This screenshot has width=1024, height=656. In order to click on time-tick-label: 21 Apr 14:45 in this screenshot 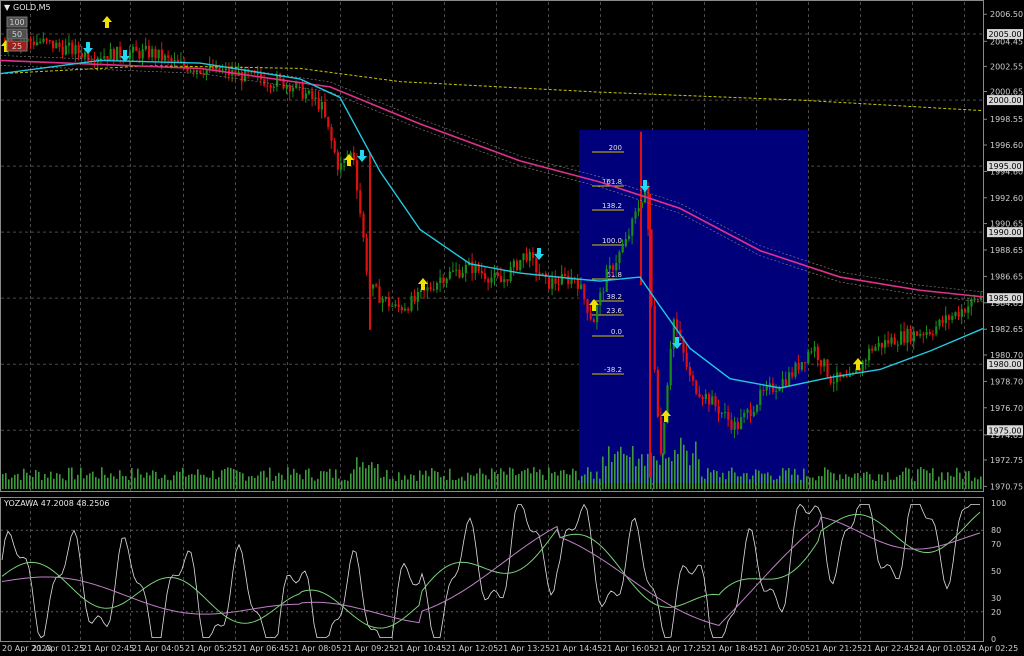, I will do `click(576, 648)`.